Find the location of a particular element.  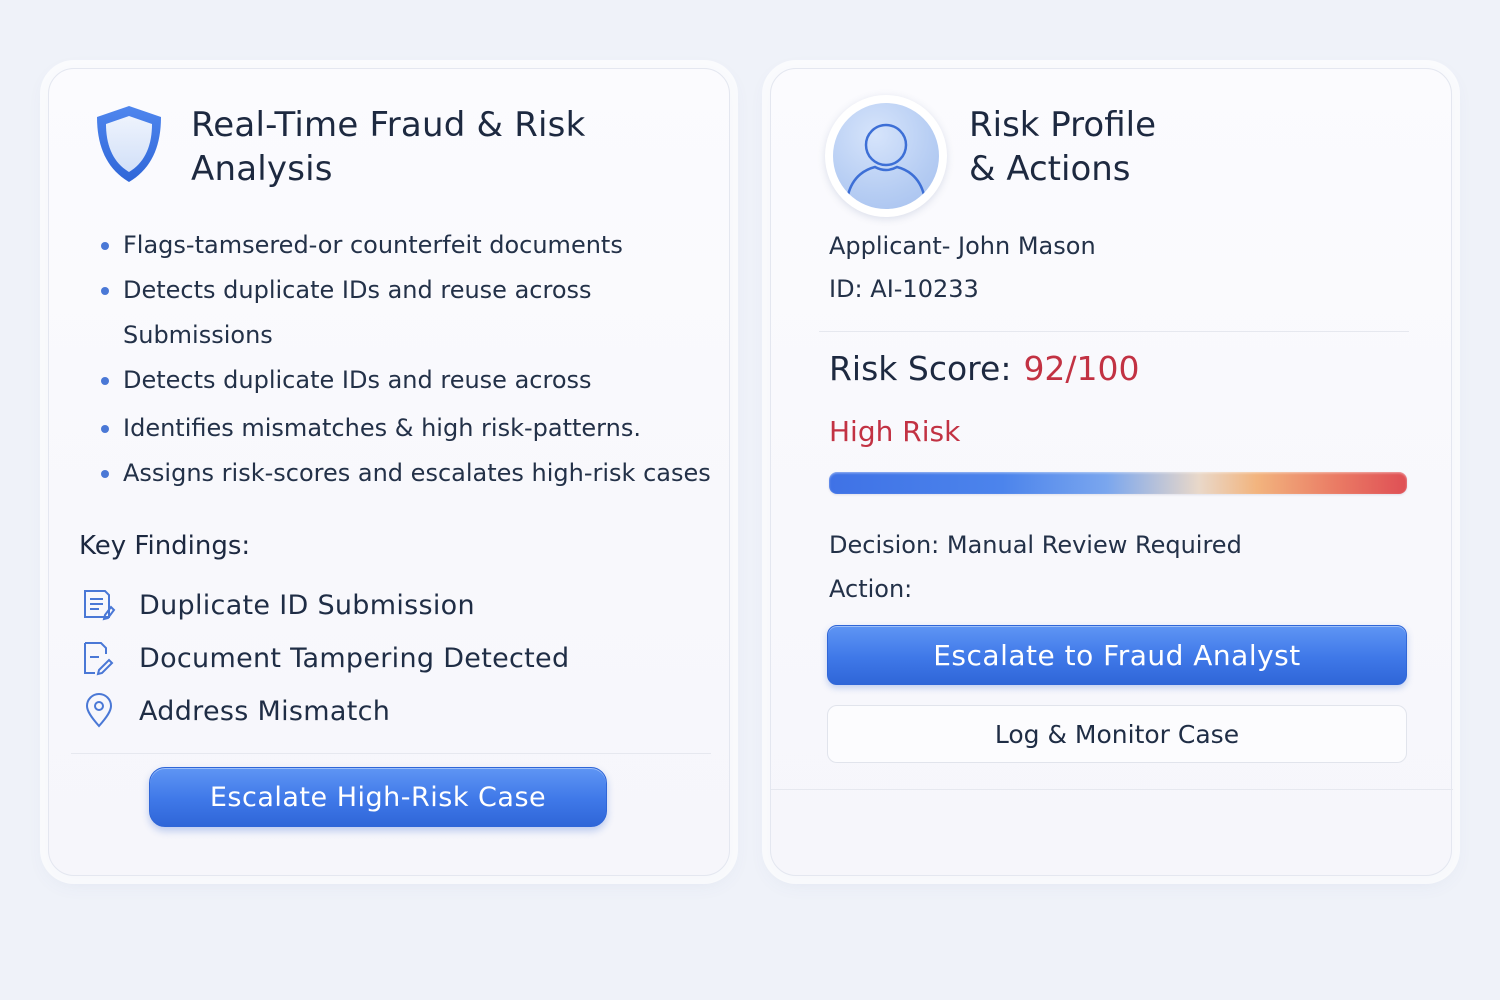

applicant-name: Applicant- John Mason is located at coordinates (962, 246).